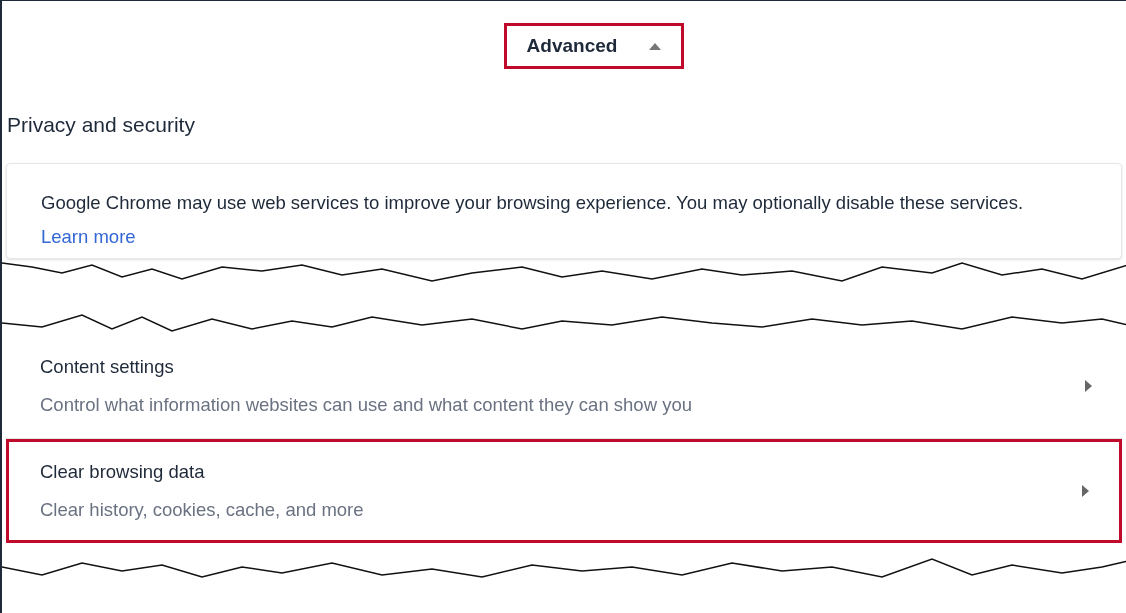 This screenshot has height=613, width=1126. I want to click on row-title: Content settings, so click(107, 367).